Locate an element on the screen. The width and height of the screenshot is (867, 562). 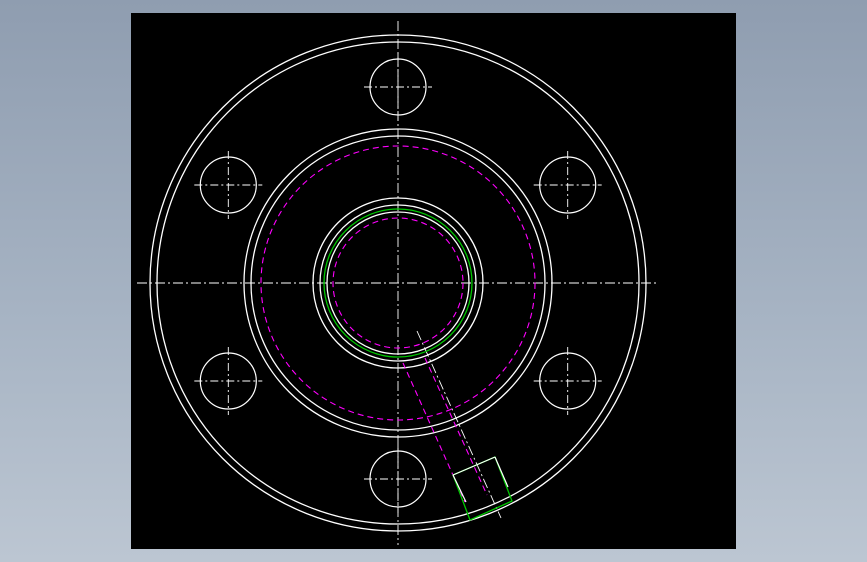
port-outer-edge-left is located at coordinates (459, 488).